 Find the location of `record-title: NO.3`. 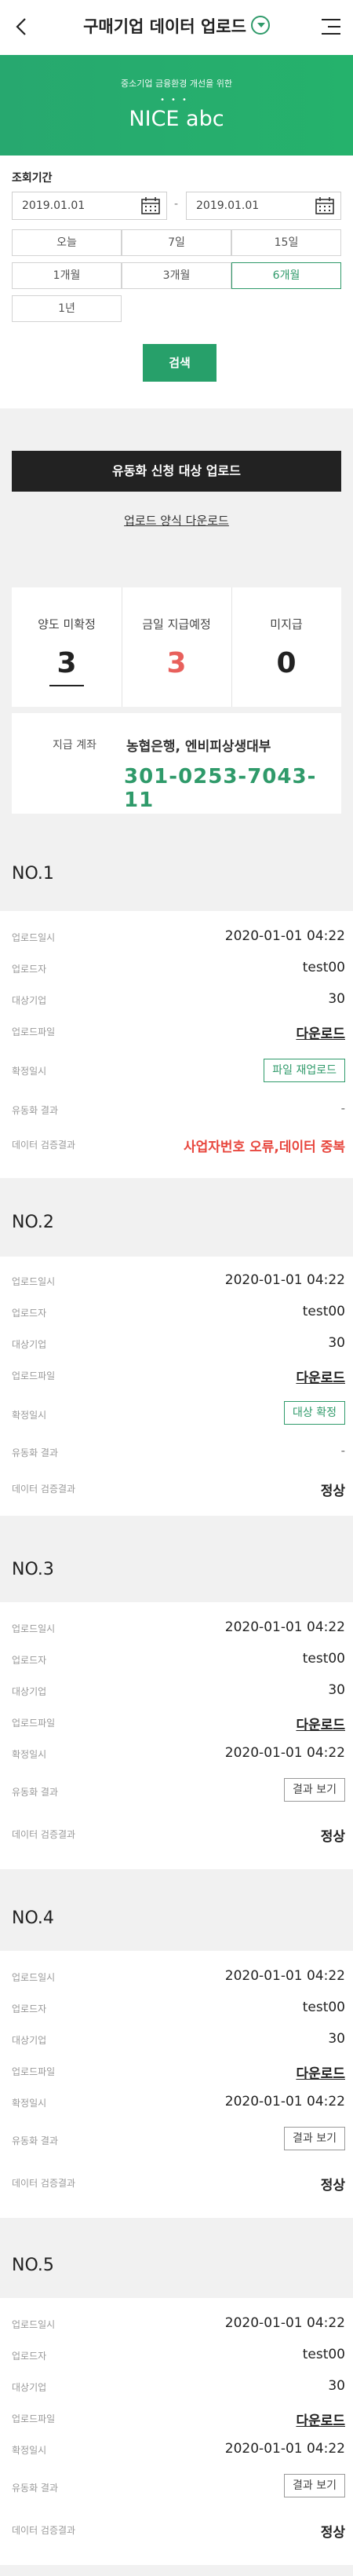

record-title: NO.3 is located at coordinates (33, 1570).